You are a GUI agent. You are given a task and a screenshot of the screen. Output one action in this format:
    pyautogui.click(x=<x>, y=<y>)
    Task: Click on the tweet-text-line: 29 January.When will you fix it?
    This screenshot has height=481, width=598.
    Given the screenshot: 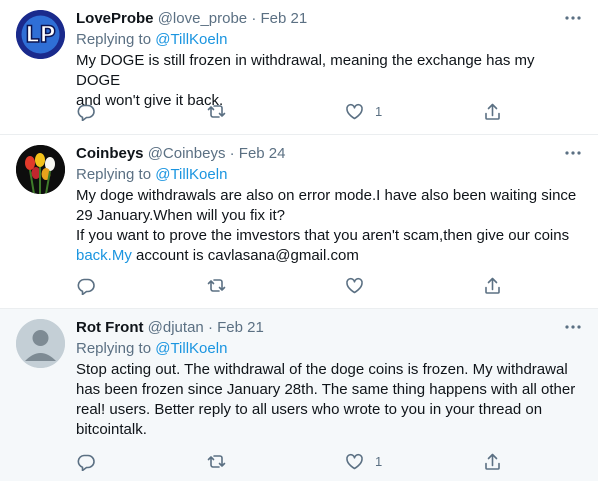 What is the action you would take?
    pyautogui.click(x=180, y=215)
    